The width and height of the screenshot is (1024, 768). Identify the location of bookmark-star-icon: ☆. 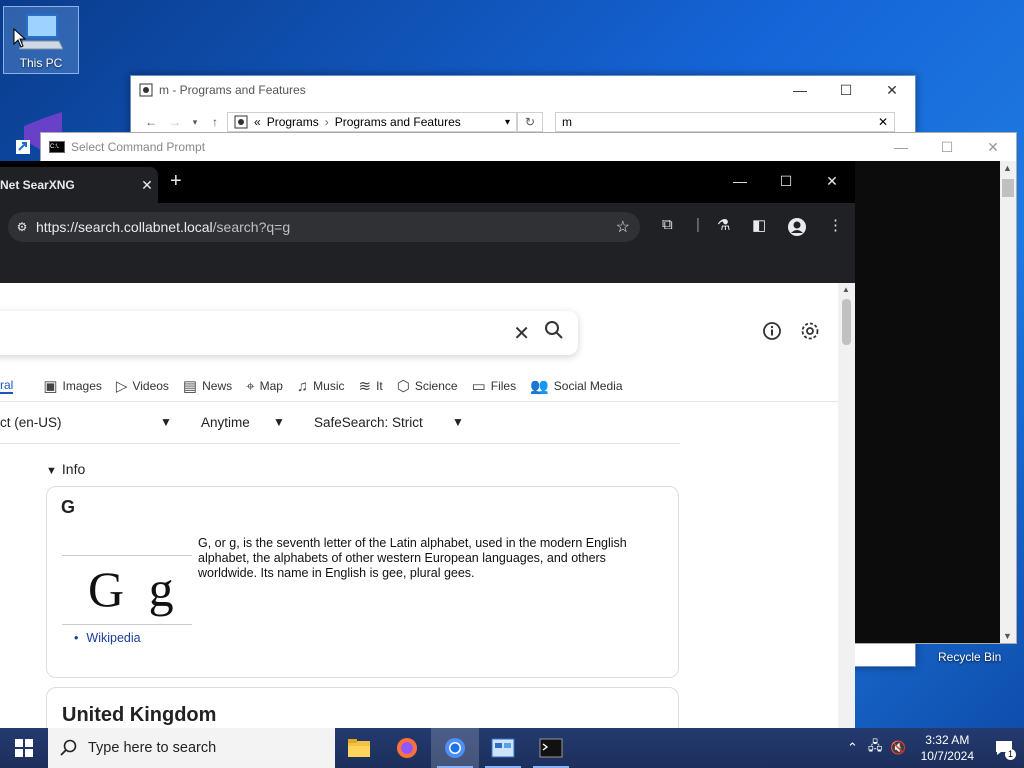
(623, 227).